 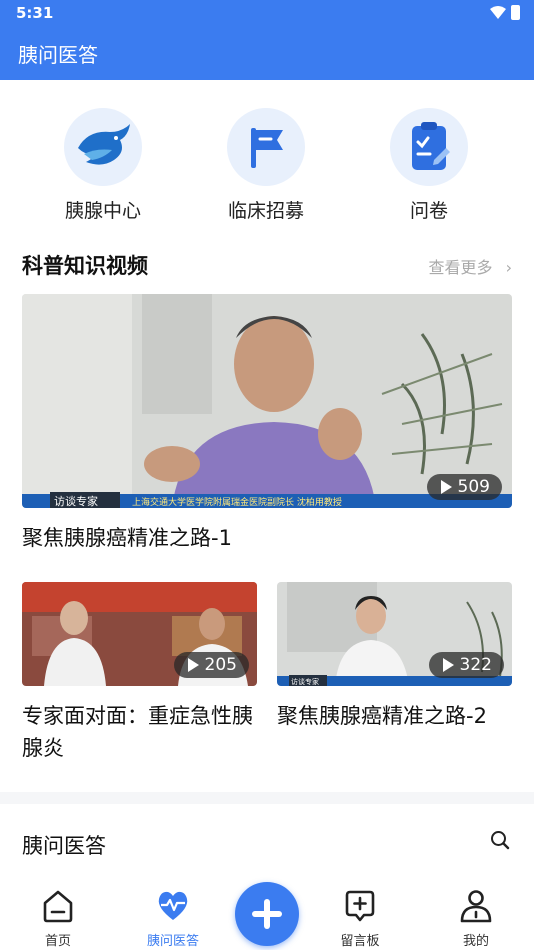 What do you see at coordinates (397, 716) in the screenshot?
I see `video-title: 聚焦胰腺癌精准之路-2` at bounding box center [397, 716].